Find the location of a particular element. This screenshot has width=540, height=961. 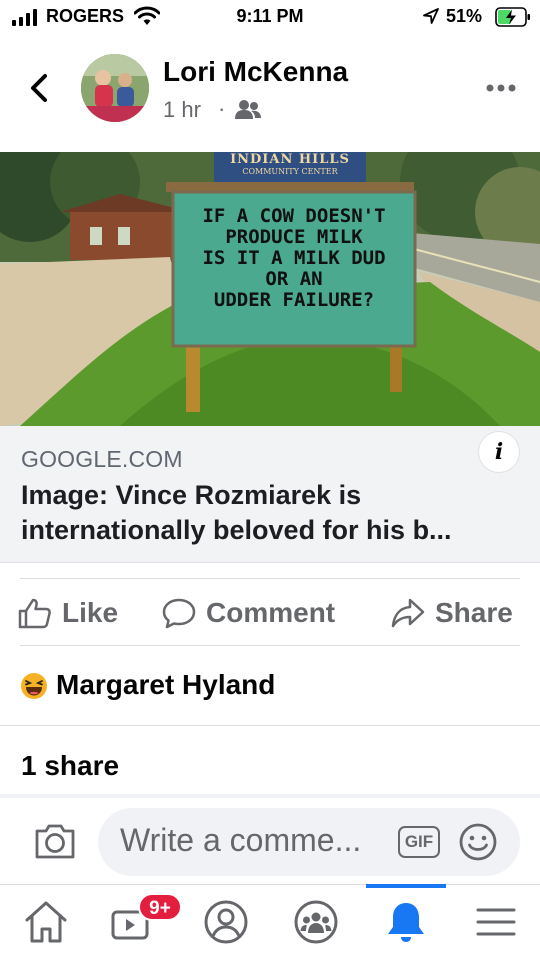

avatar-photo is located at coordinates (115, 88).